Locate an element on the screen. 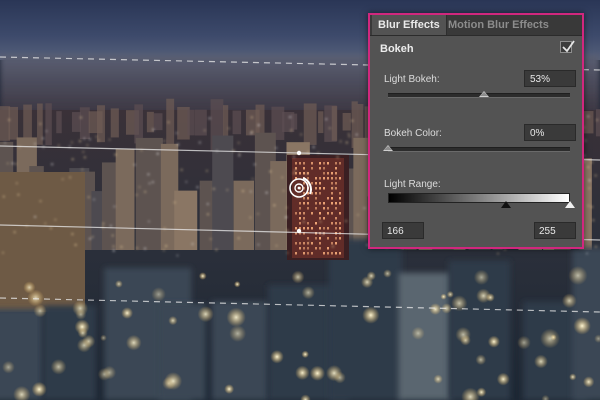 The image size is (600, 400). light-range-high-field: 255 is located at coordinates (555, 230).